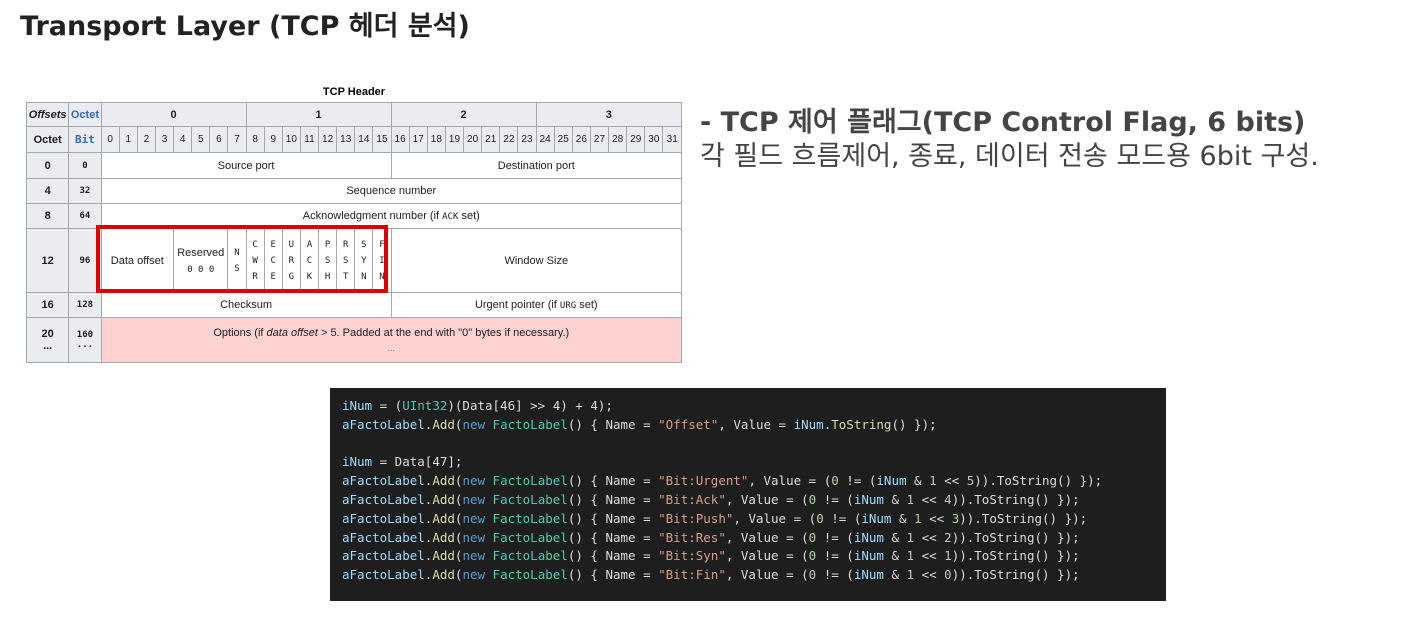  Describe the element at coordinates (754, 406) in the screenshot. I see `code-line: iNum = (UInt32)(Data[46] >> 4) + 4);` at that location.